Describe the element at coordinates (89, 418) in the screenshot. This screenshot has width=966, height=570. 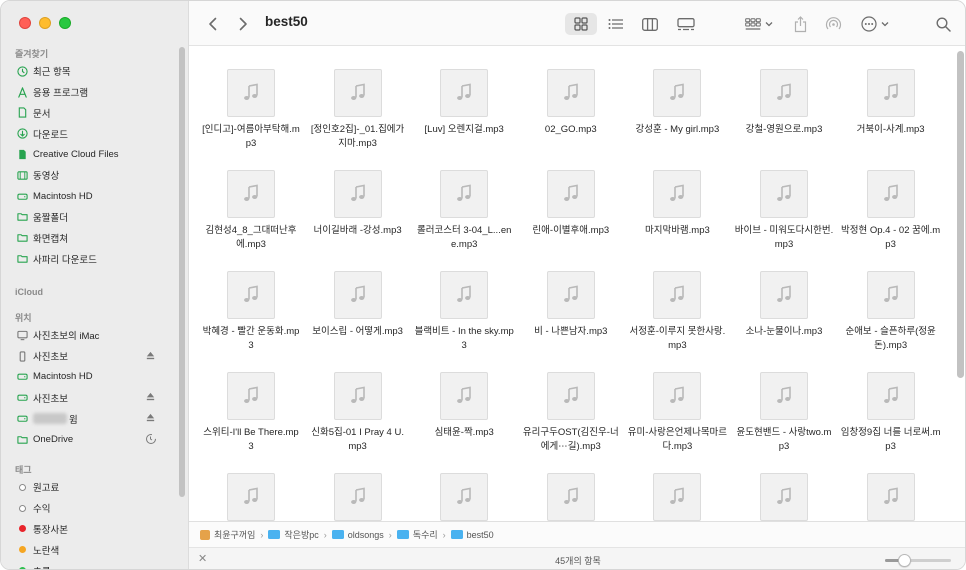
I see `sidebar-item-location-4: 윔` at that location.